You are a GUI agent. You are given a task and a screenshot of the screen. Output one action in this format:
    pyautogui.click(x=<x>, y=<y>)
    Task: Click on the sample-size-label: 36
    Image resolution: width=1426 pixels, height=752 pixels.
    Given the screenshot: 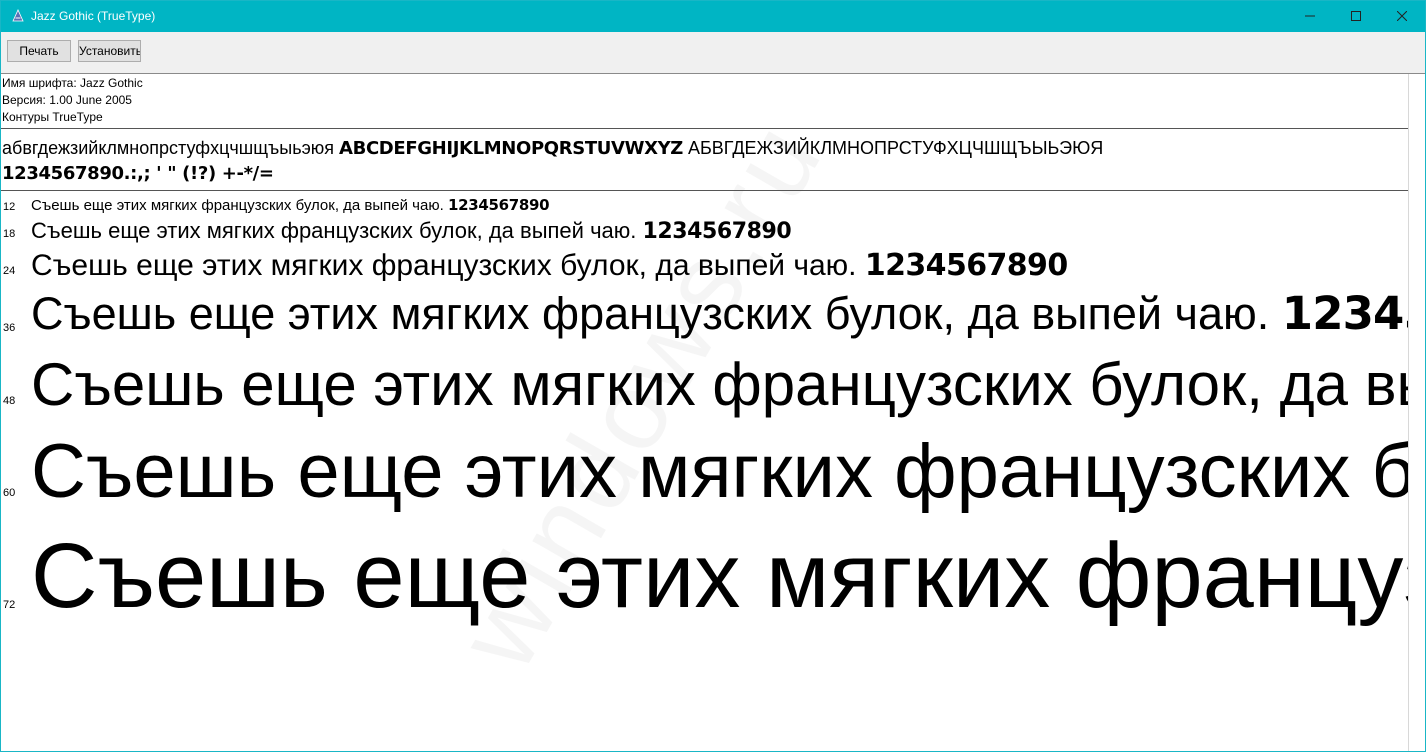 What is the action you would take?
    pyautogui.click(x=9, y=328)
    